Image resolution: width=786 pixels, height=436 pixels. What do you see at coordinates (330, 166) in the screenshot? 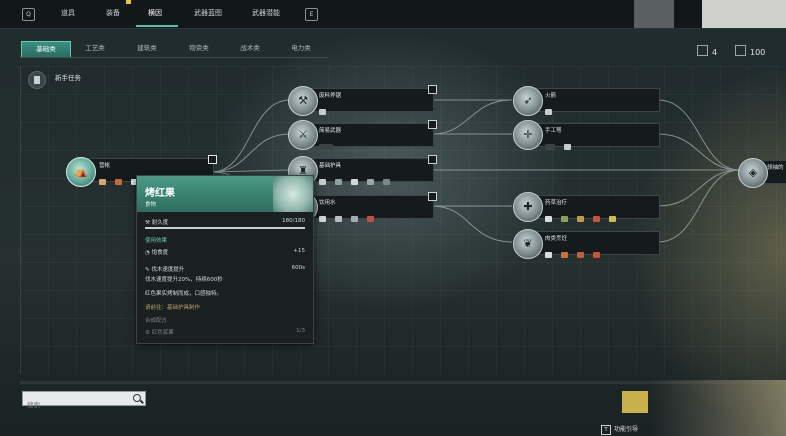
I see `node-label: 基础护具` at bounding box center [330, 166].